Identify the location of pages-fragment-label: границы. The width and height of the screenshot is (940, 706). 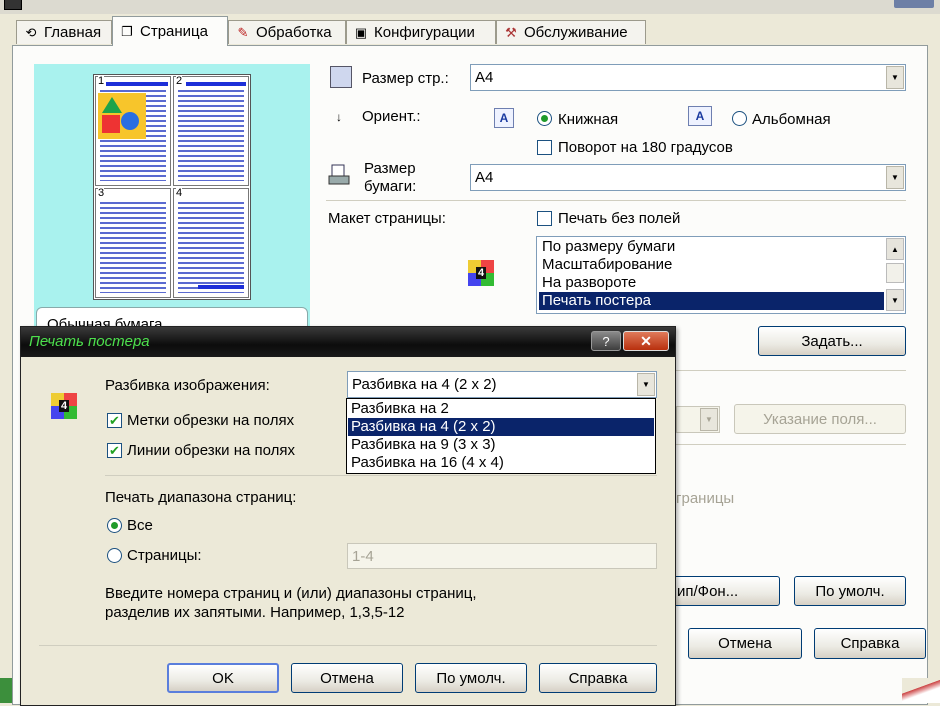
(705, 498).